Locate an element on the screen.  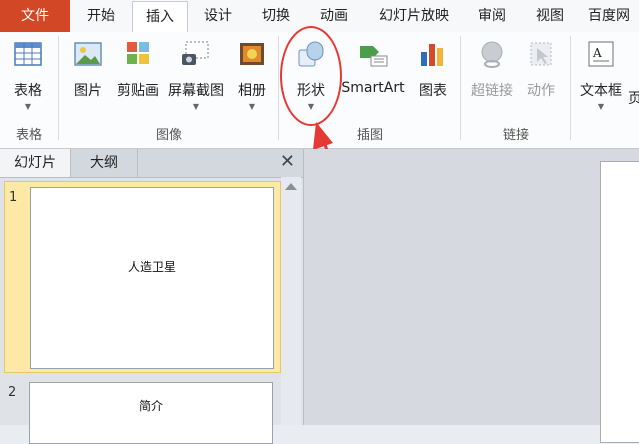
close-icon: ✕ is located at coordinates (287, 161).